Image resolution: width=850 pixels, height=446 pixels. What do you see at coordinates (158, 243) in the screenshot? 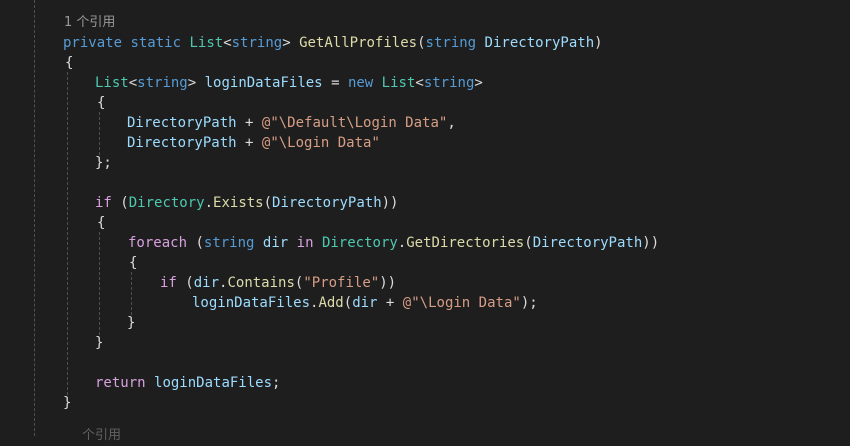
I see `keyword-foreach: foreach` at bounding box center [158, 243].